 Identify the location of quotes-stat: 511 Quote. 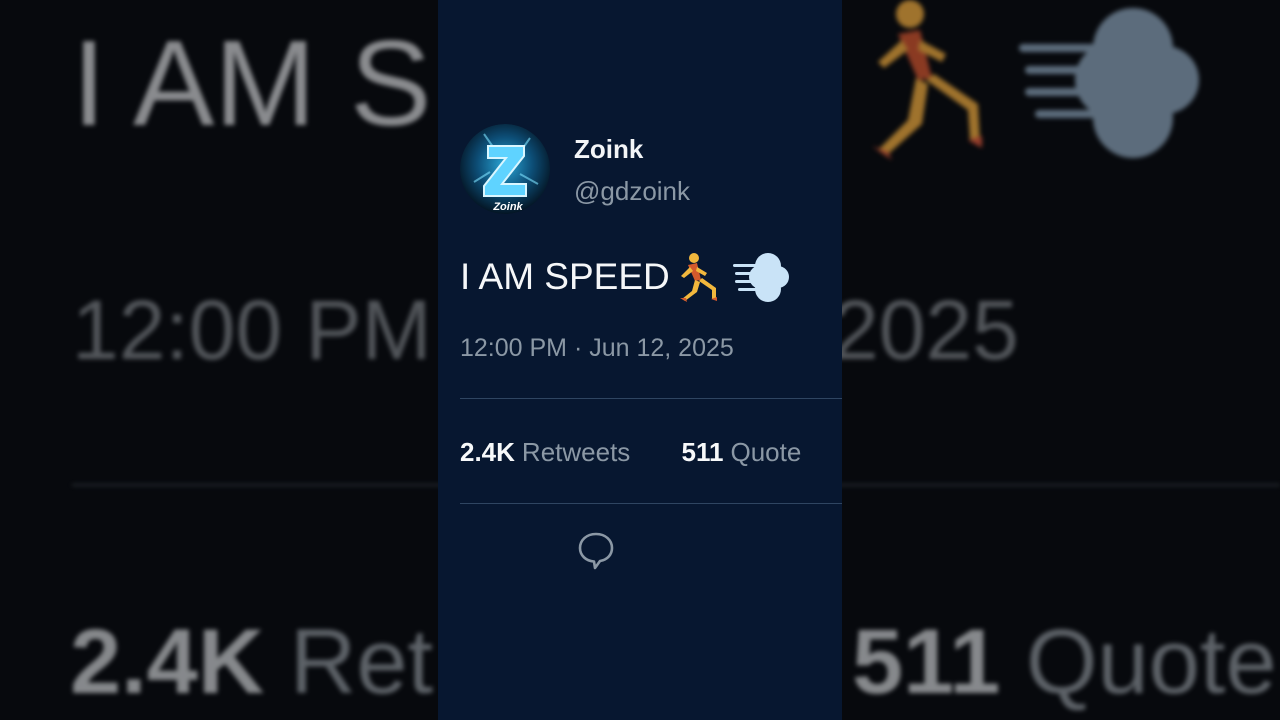
(742, 452).